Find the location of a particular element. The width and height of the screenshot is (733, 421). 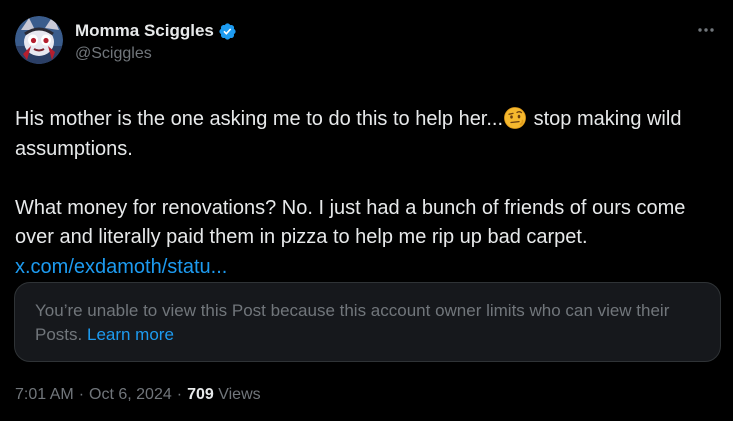

face-with-raised-eyebrow-icon is located at coordinates (515, 118).